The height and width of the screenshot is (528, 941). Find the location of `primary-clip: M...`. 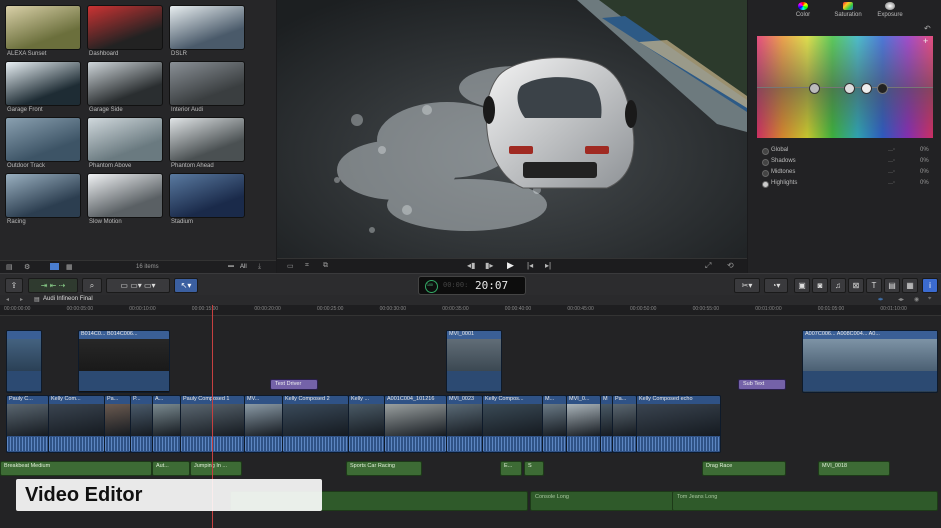

primary-clip: M... is located at coordinates (554, 424).